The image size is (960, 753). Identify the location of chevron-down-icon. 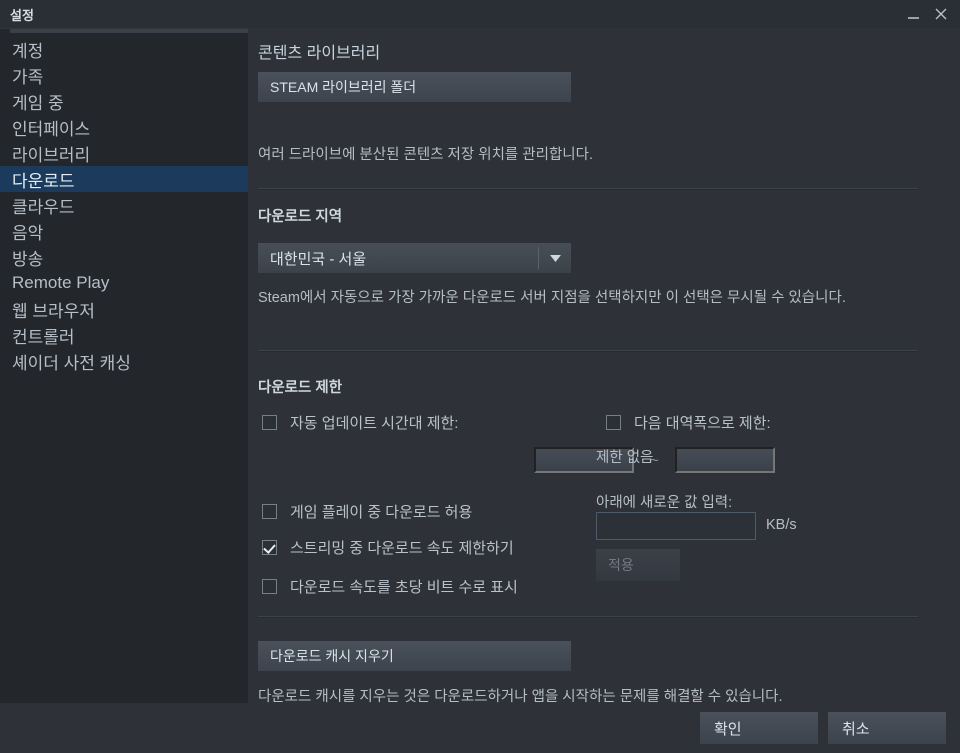
(555, 258).